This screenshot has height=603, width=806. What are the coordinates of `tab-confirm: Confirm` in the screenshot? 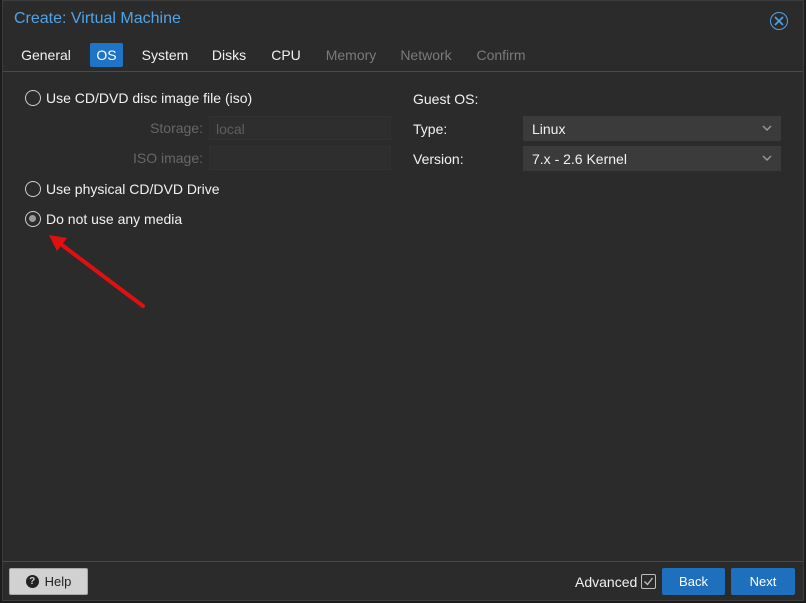 It's located at (501, 55).